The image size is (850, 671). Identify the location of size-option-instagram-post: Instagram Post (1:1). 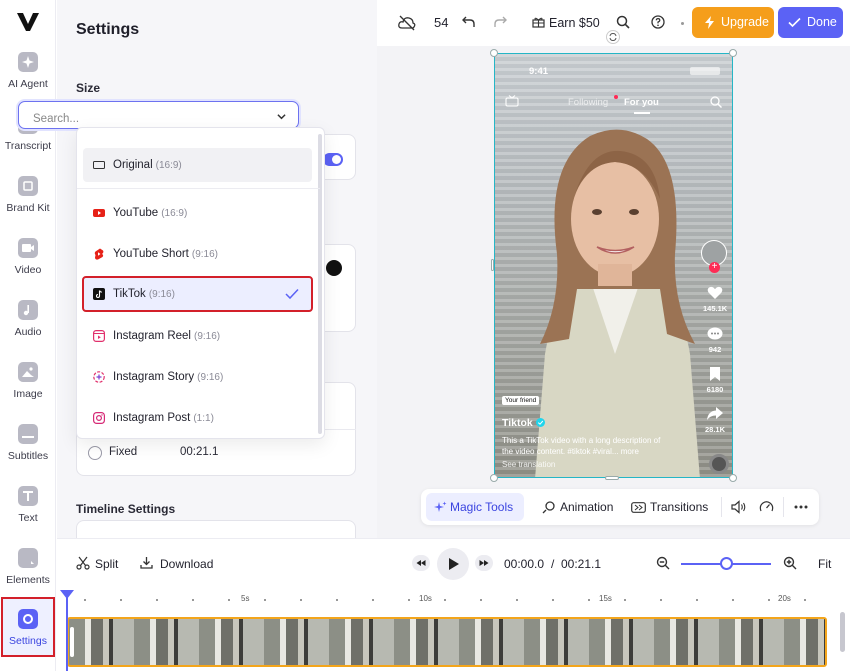
(197, 418).